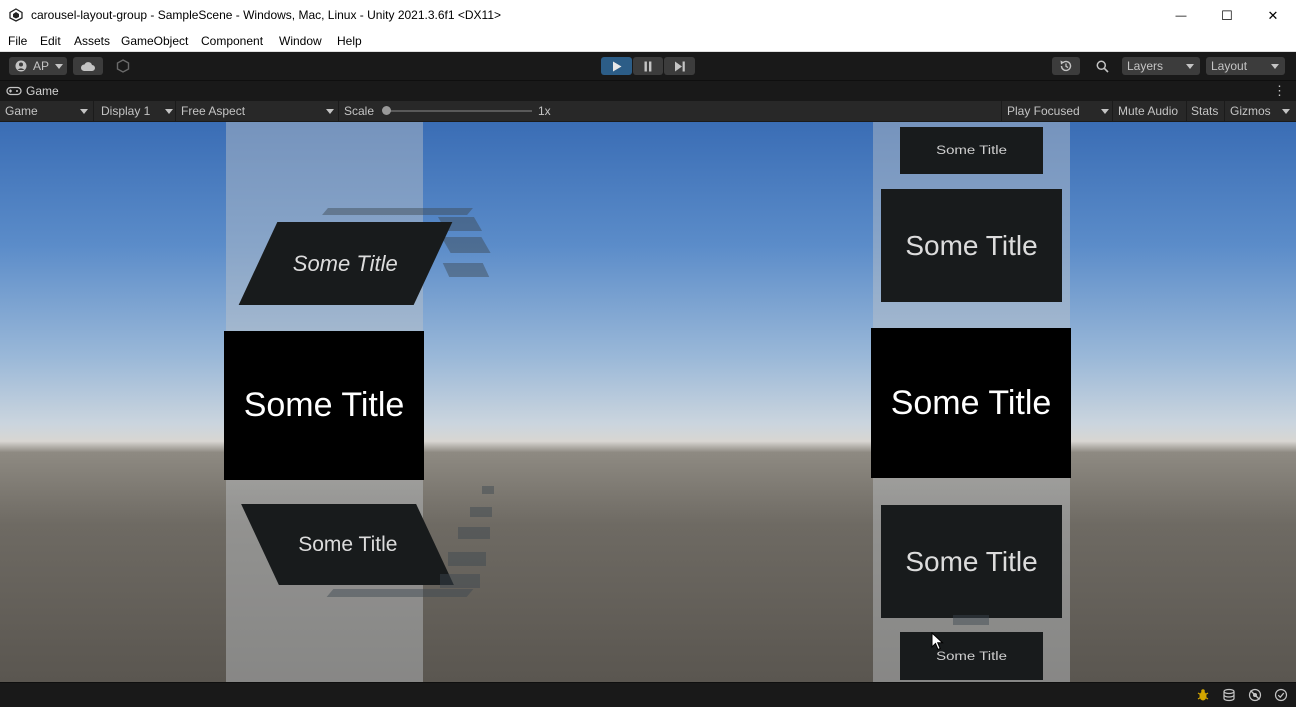 This screenshot has width=1296, height=707. Describe the element at coordinates (300, 41) in the screenshot. I see `menu-window: Window` at that location.